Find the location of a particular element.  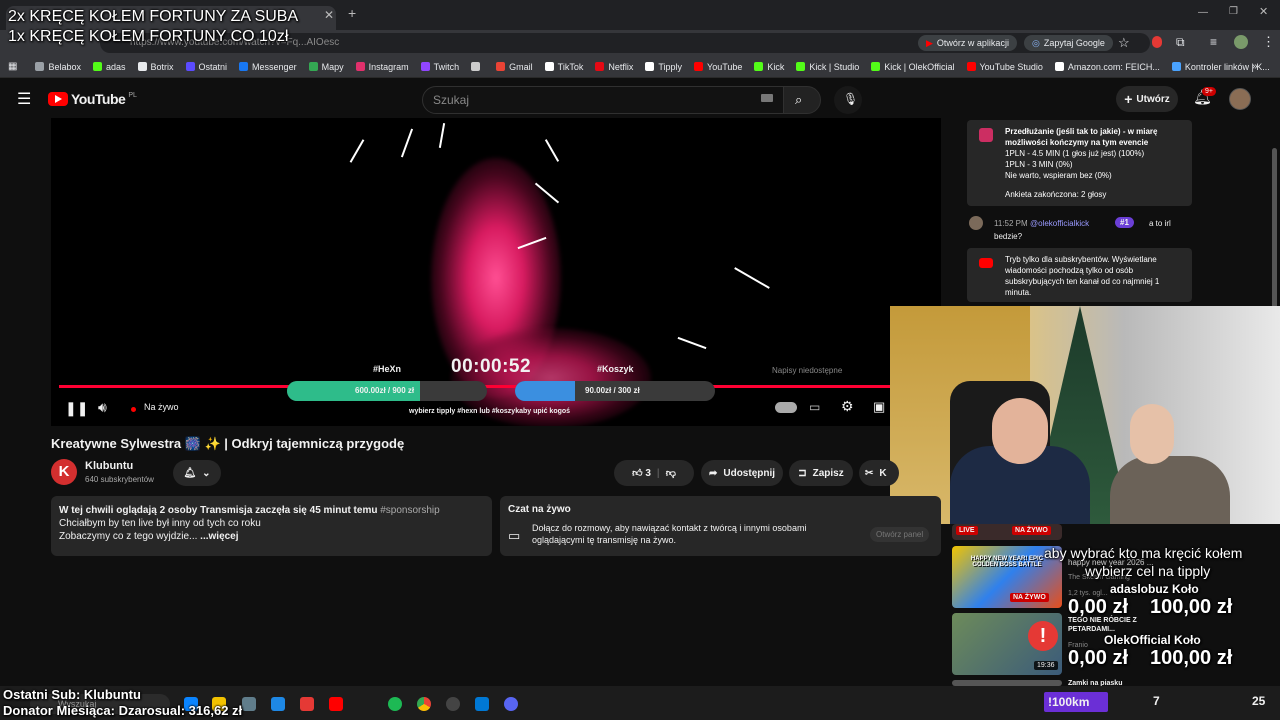

related-thumb-1: LIVE NA ŻYWO is located at coordinates (1007, 532).